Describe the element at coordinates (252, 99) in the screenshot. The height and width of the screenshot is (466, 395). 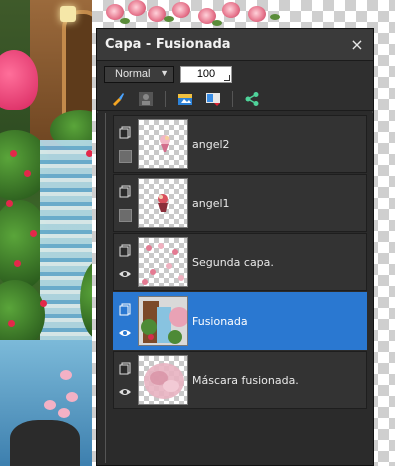
I see `link-icon` at that location.